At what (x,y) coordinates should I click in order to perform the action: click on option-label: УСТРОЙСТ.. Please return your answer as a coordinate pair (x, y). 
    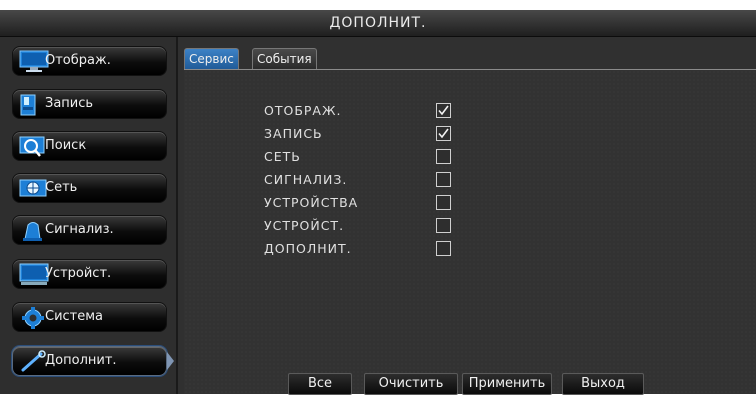
    Looking at the image, I should click on (304, 225).